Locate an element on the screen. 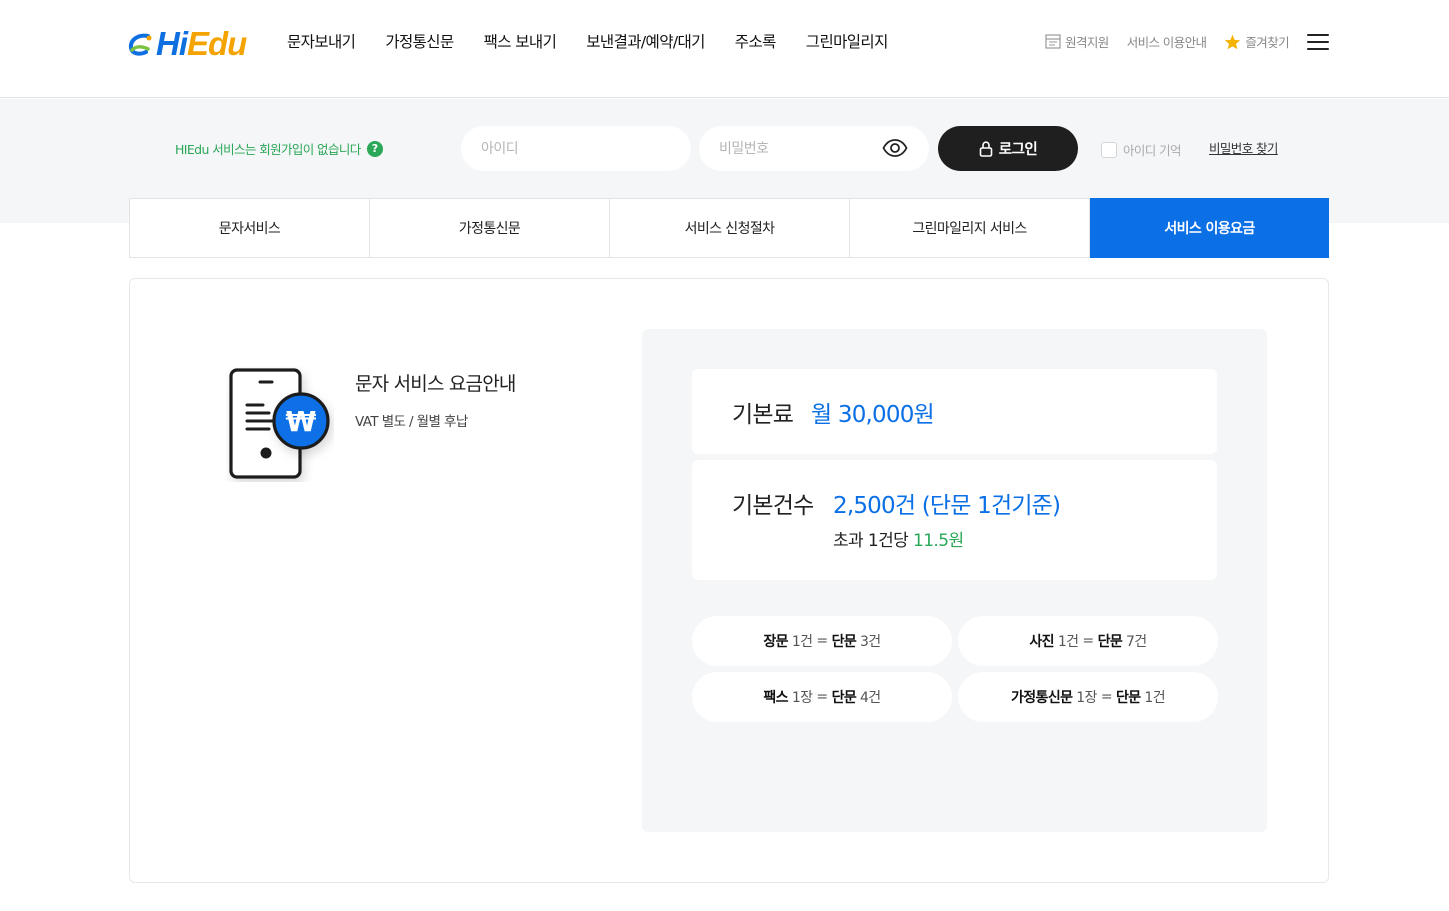  tab-application-process: 서비스 신청절차 is located at coordinates (730, 228).